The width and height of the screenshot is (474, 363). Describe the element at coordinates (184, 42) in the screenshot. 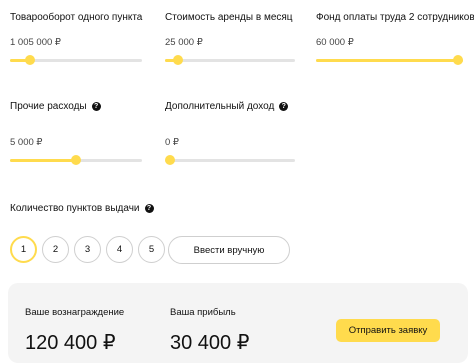

I see `slider-value-rent: 25 000 ₽` at that location.